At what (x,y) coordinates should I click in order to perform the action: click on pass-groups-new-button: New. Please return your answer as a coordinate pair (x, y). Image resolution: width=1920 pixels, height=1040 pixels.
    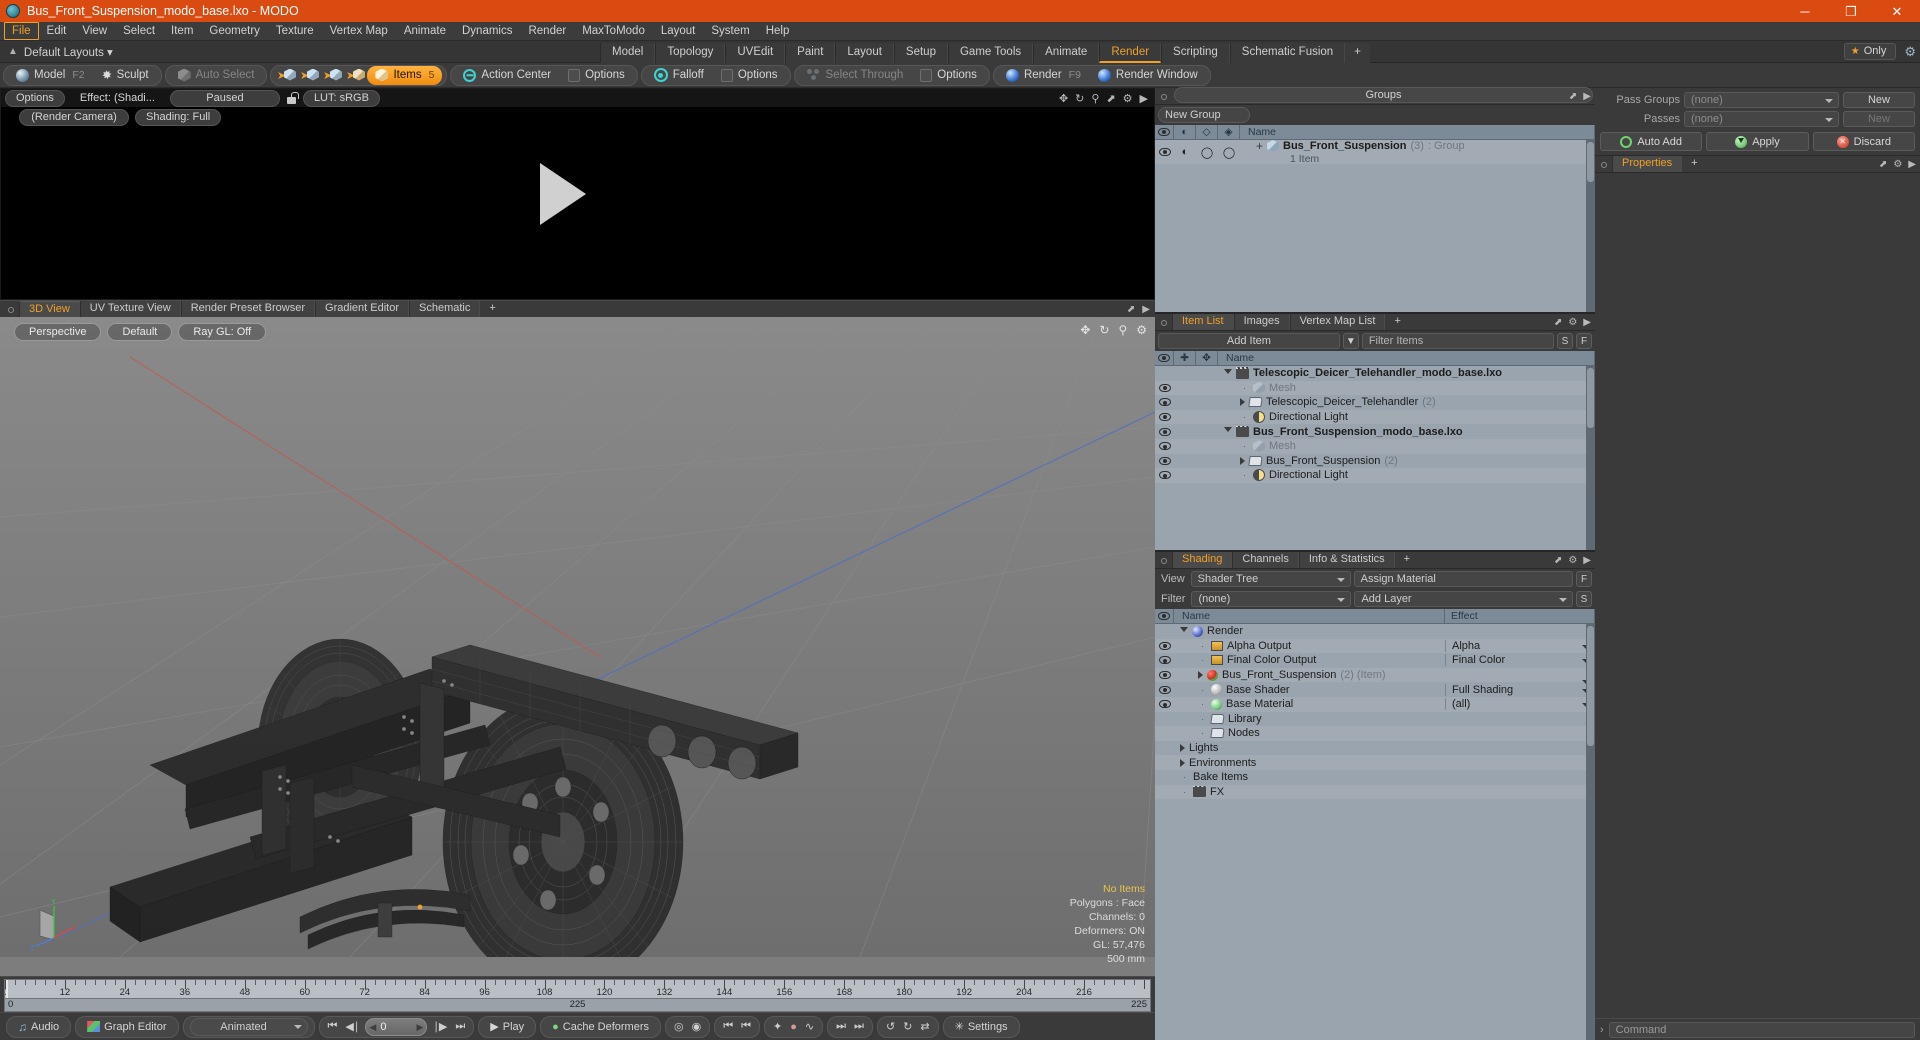
    Looking at the image, I should click on (1879, 100).